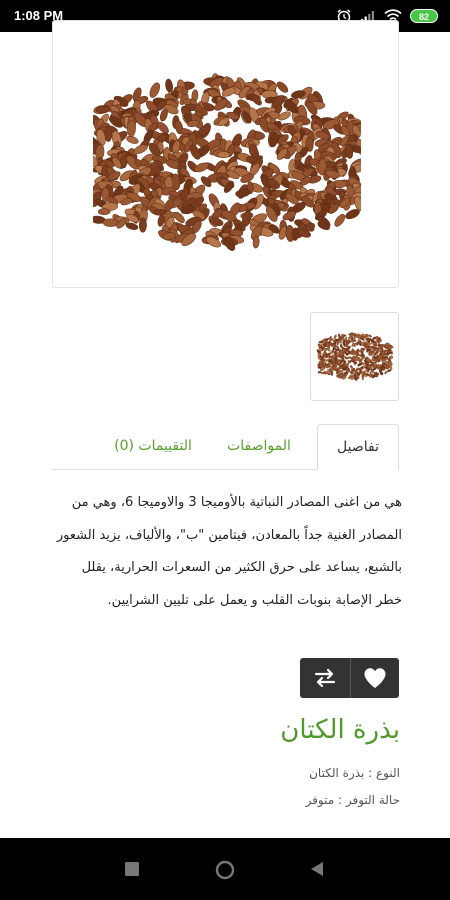 Image resolution: width=450 pixels, height=900 pixels. Describe the element at coordinates (424, 16) in the screenshot. I see `battery-icon: 82` at that location.